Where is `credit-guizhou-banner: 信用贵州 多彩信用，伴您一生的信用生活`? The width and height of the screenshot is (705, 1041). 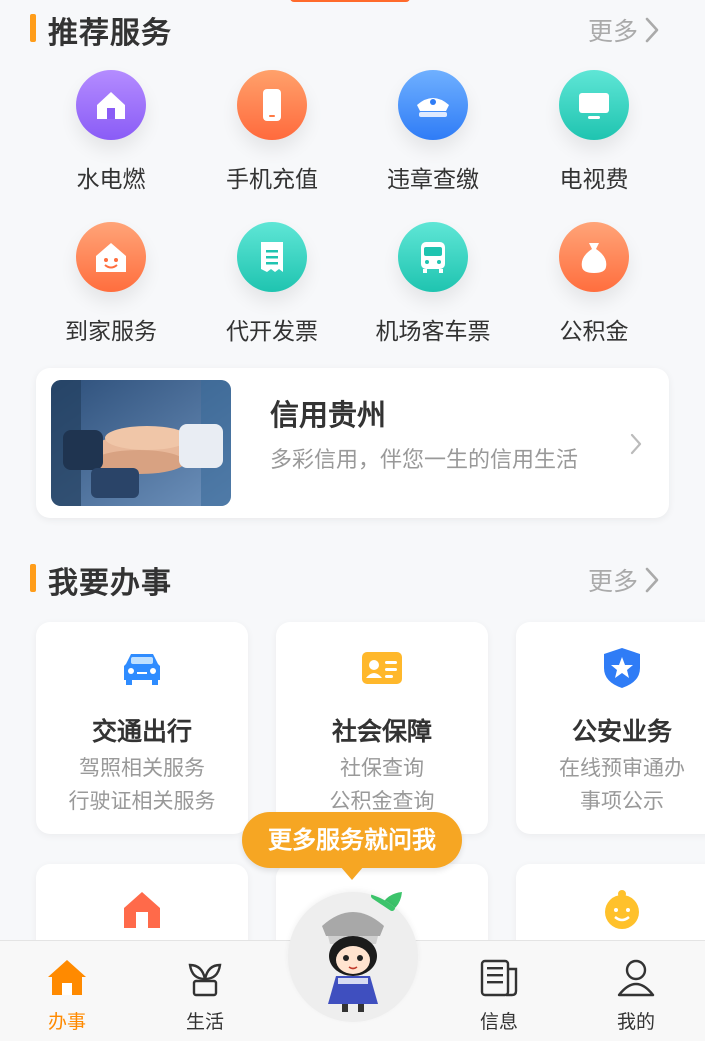
credit-guizhou-banner: 信用贵州 多彩信用，伴您一生的信用生活 is located at coordinates (352, 443).